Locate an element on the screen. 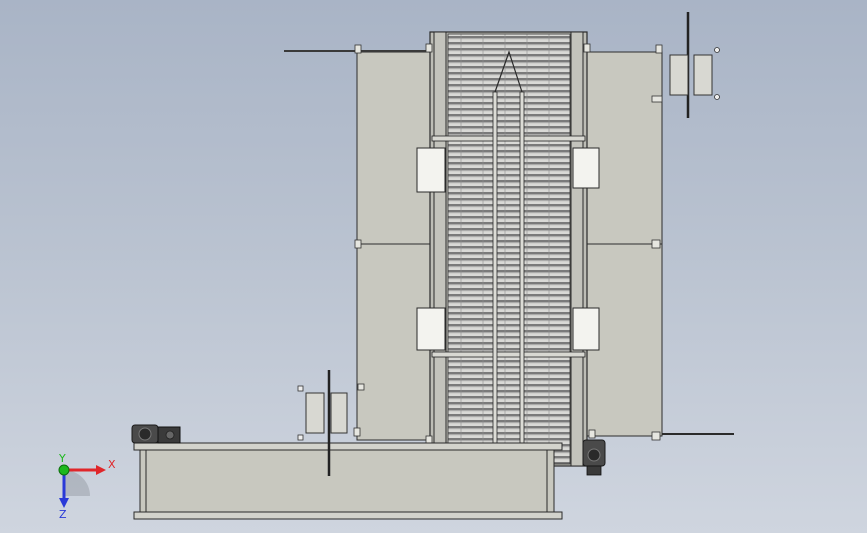 The height and width of the screenshot is (533, 867). feed-table is located at coordinates (348, 481).